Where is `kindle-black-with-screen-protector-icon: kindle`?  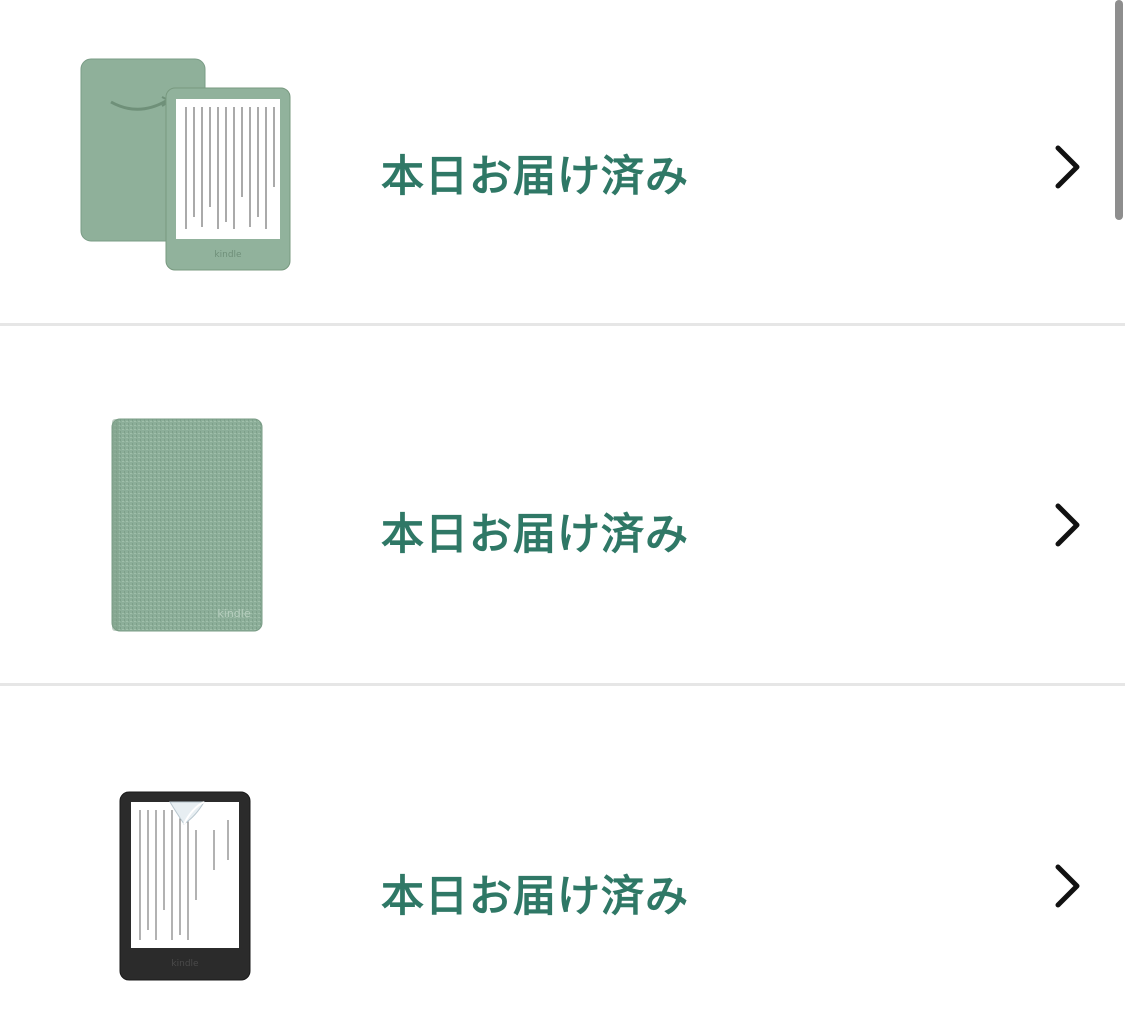
kindle-black-with-screen-protector-icon: kindle is located at coordinates (185, 886).